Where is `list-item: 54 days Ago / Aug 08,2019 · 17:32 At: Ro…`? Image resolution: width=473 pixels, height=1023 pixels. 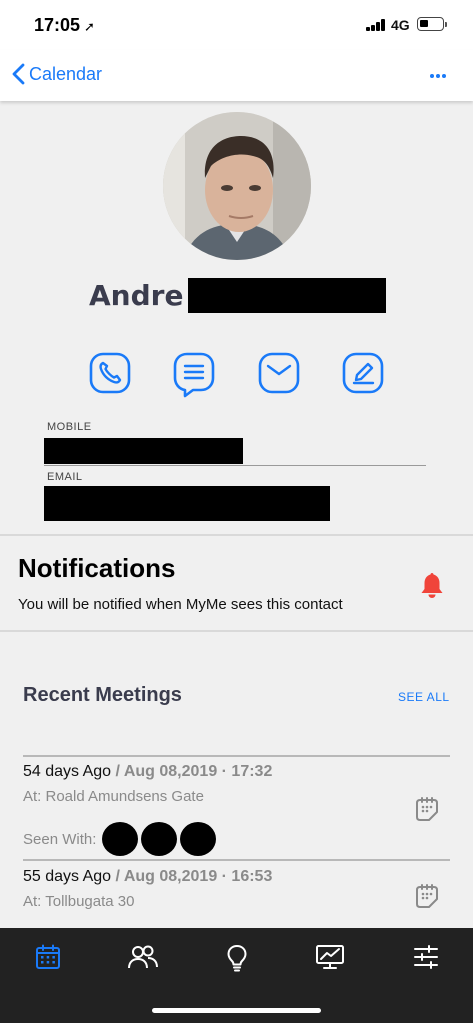 list-item: 54 days Ago / Aug 08,2019 · 17:32 At: Ro… is located at coordinates (236, 809).